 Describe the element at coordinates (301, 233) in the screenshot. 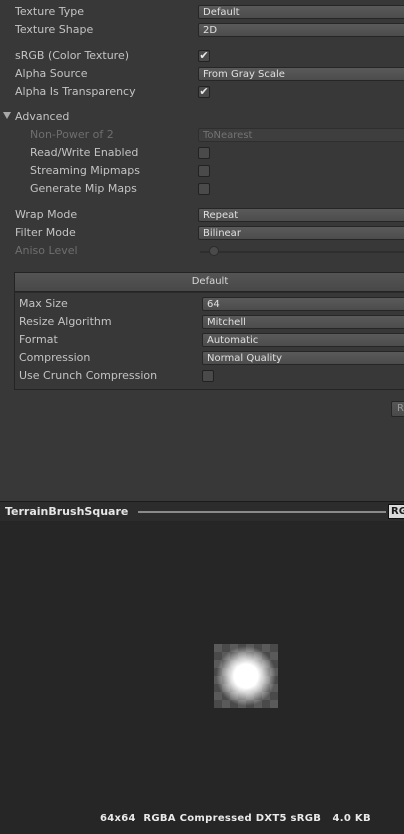

I see `filter-mode-dropdown: Bilinear` at that location.